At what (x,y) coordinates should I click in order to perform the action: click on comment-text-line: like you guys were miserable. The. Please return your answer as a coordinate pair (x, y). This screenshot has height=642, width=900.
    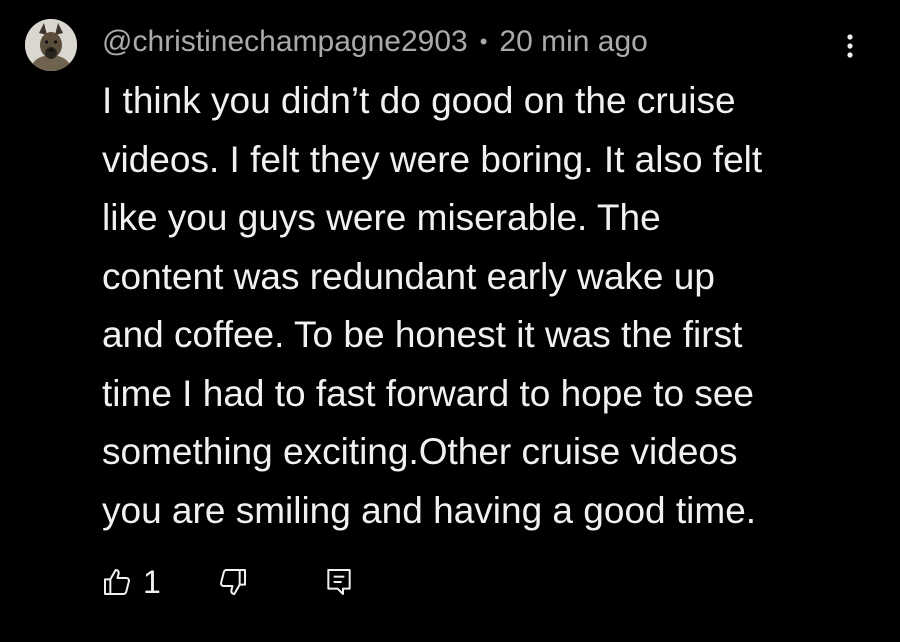
    Looking at the image, I should click on (381, 217).